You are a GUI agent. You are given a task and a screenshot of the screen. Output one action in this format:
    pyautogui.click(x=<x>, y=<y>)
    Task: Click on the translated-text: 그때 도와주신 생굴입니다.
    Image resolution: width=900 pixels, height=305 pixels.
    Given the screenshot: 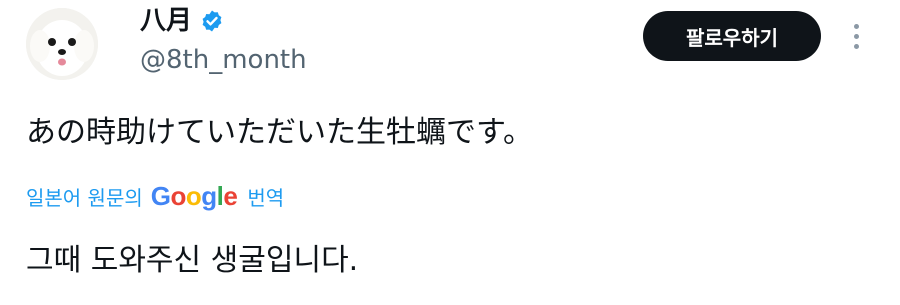 What is the action you would take?
    pyautogui.click(x=192, y=260)
    